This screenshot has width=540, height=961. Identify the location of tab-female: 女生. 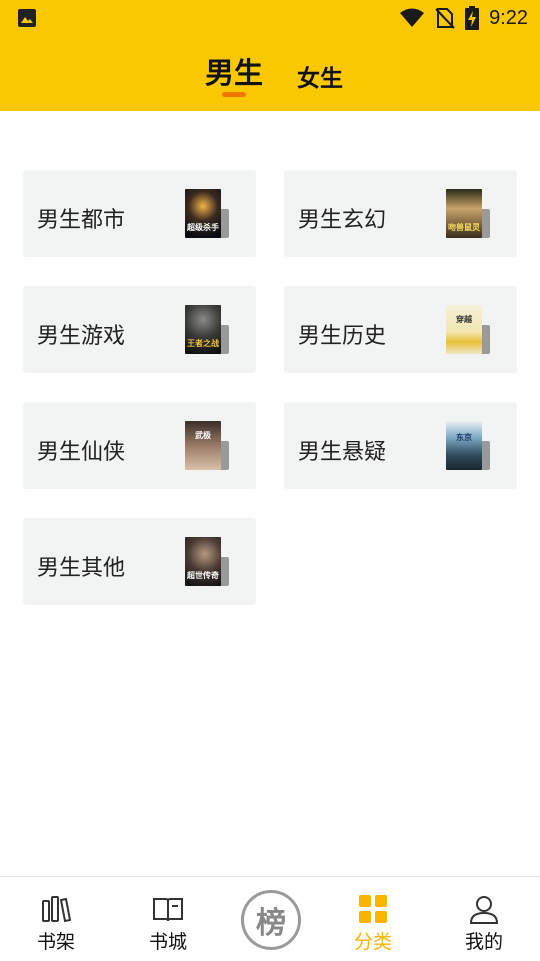
(320, 76).